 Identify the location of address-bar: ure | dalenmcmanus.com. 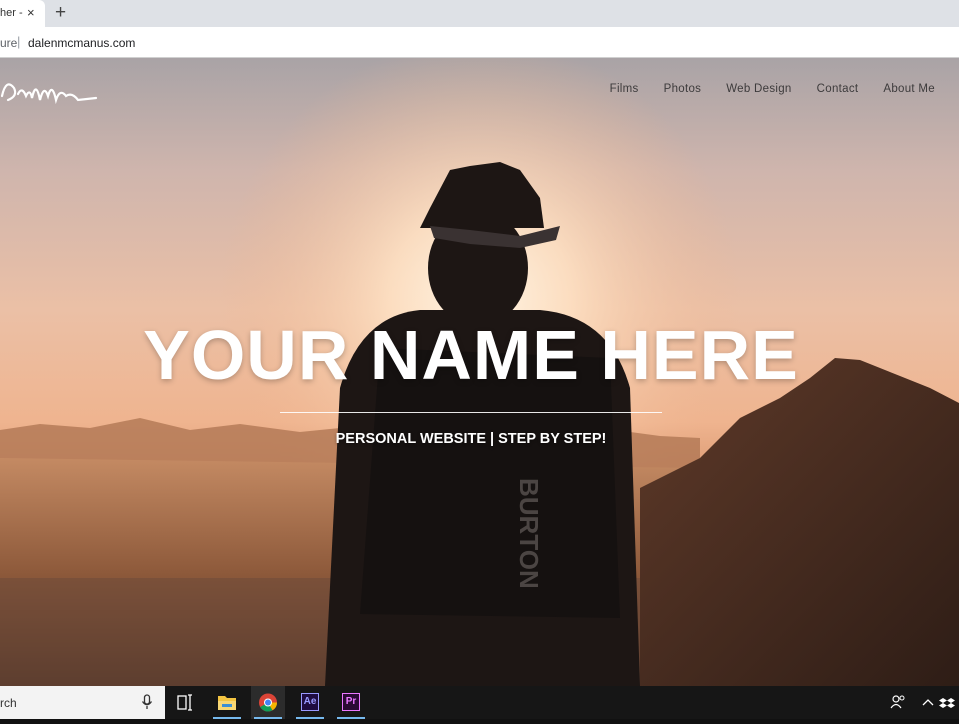
(479, 42).